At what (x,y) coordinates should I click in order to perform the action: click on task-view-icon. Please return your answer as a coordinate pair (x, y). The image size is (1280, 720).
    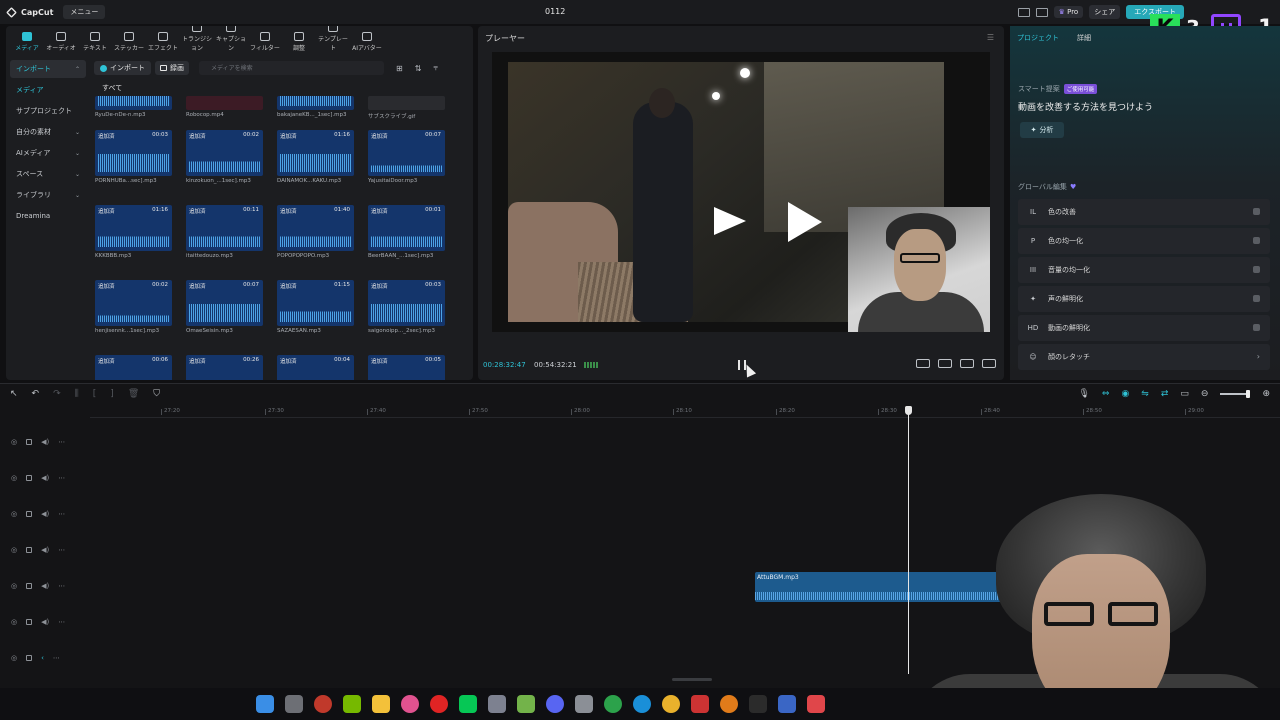
    Looking at the image, I should click on (294, 704).